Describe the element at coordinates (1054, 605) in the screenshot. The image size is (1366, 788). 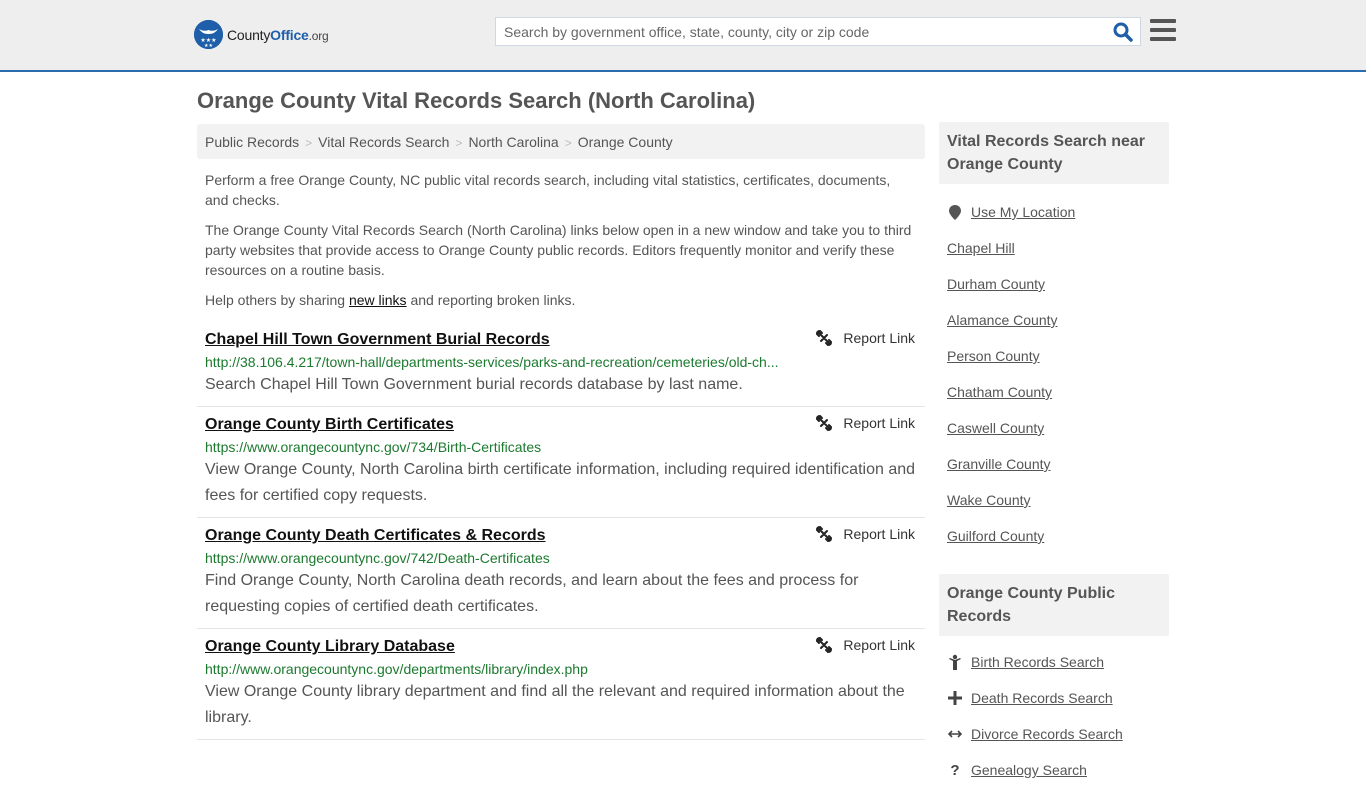
I see `public-records-heading: Orange County Public Records` at that location.